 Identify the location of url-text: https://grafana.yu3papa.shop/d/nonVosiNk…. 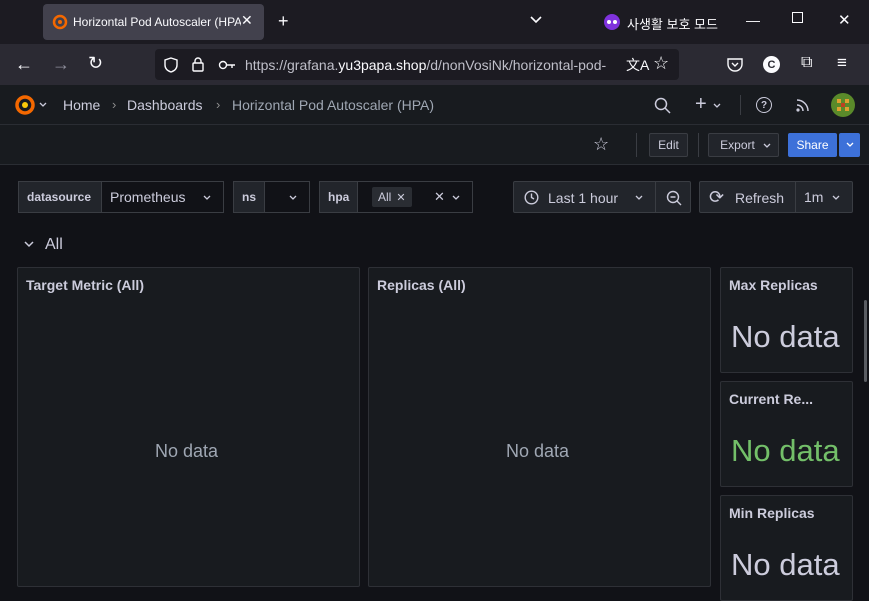
(426, 65).